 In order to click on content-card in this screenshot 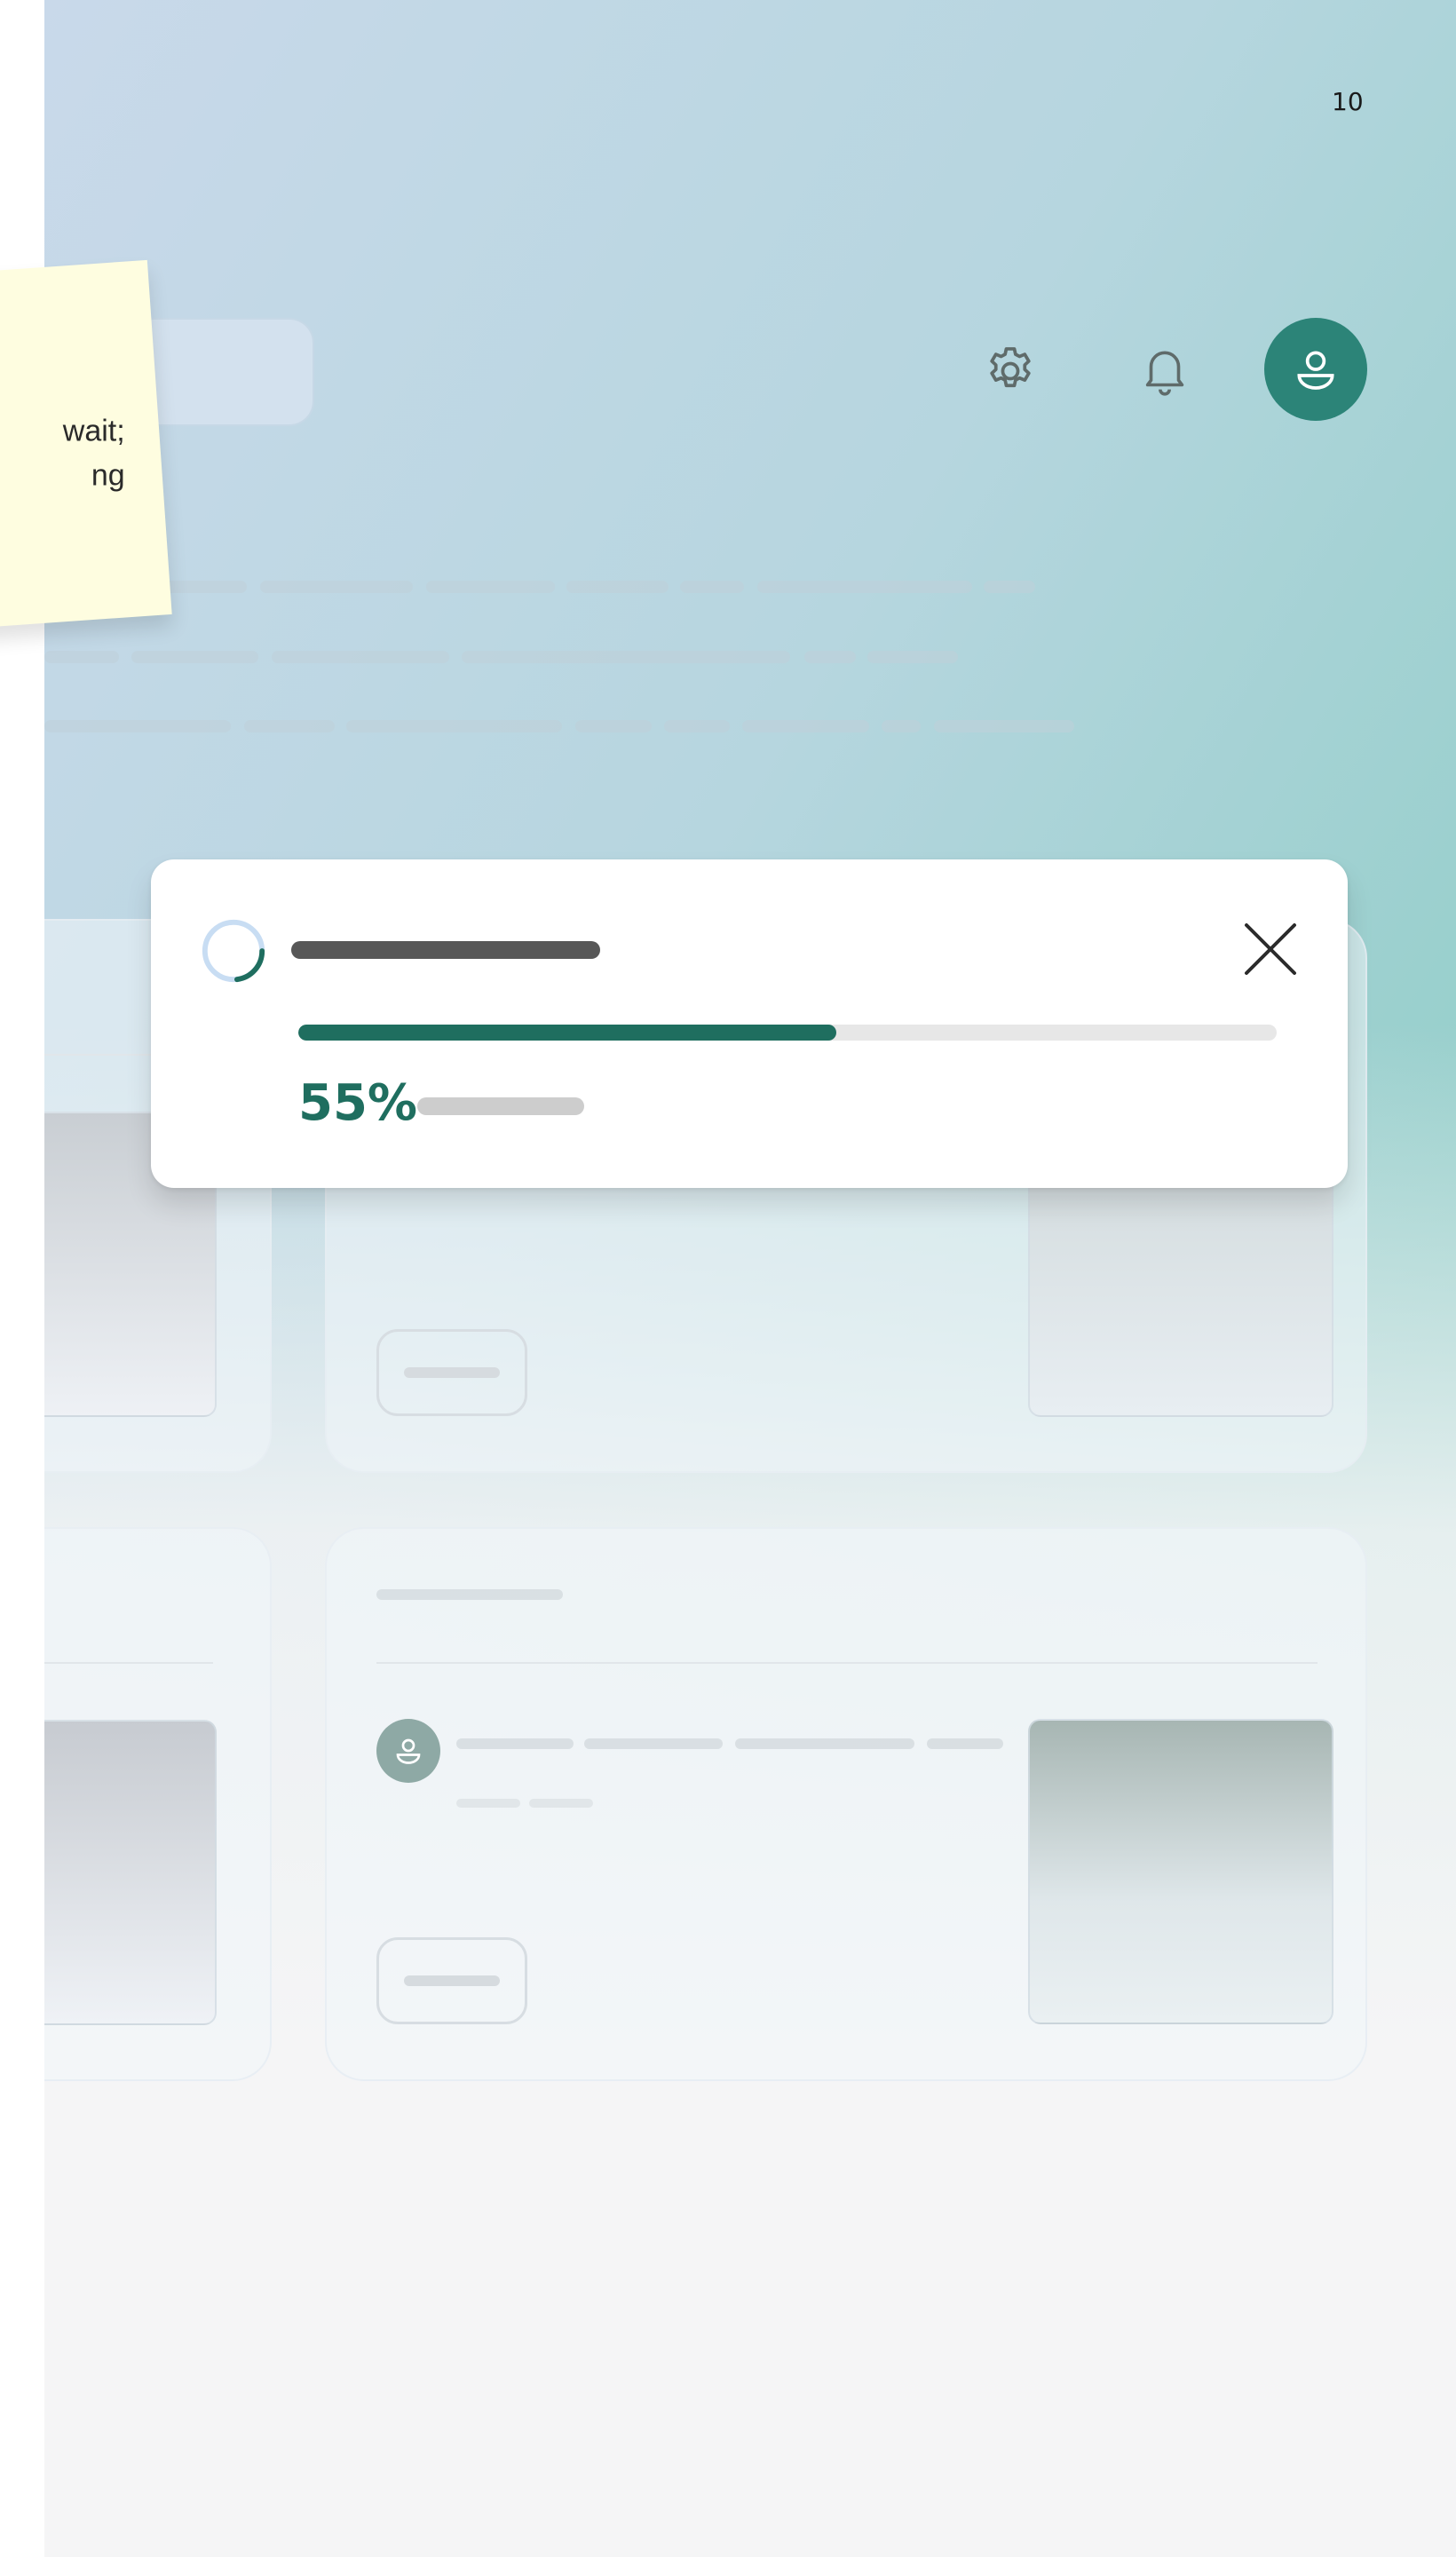, I will do `click(158, 1804)`.